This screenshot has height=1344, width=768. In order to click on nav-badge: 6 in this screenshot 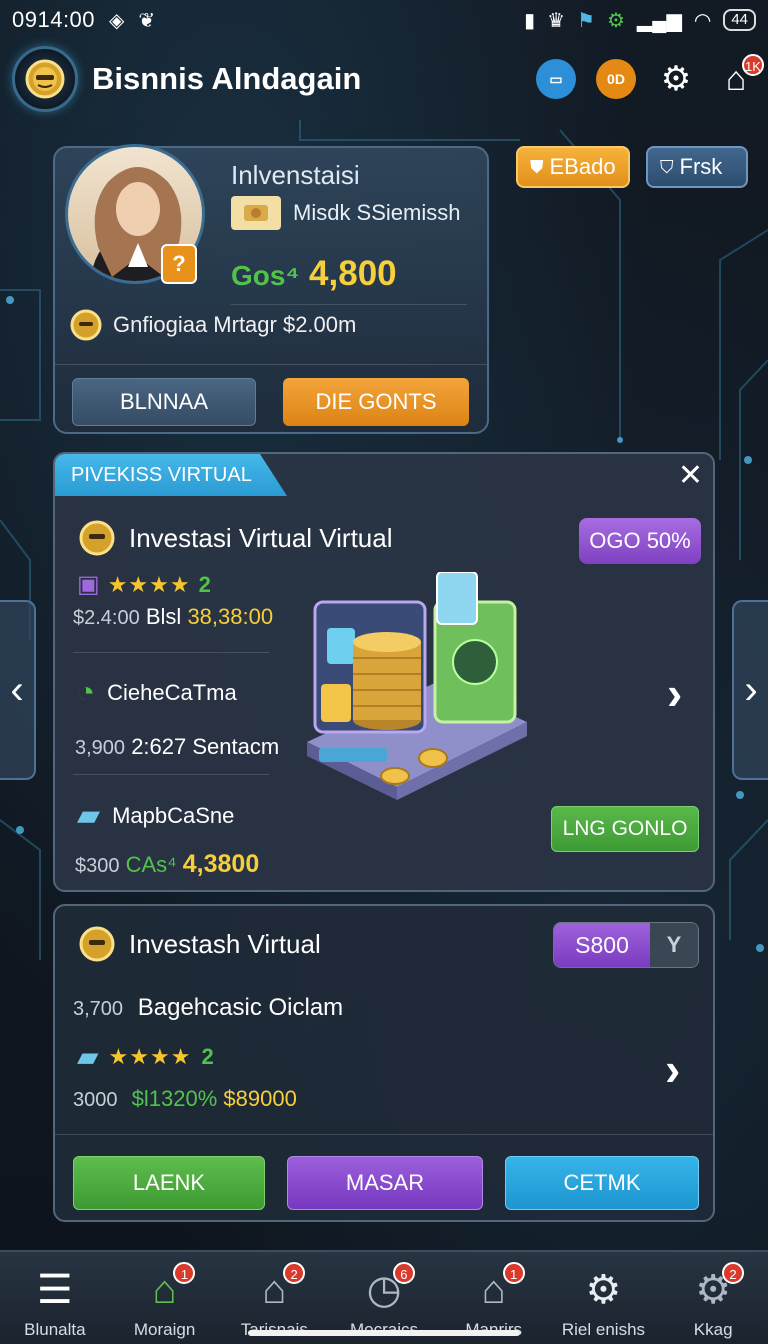, I will do `click(403, 1273)`.